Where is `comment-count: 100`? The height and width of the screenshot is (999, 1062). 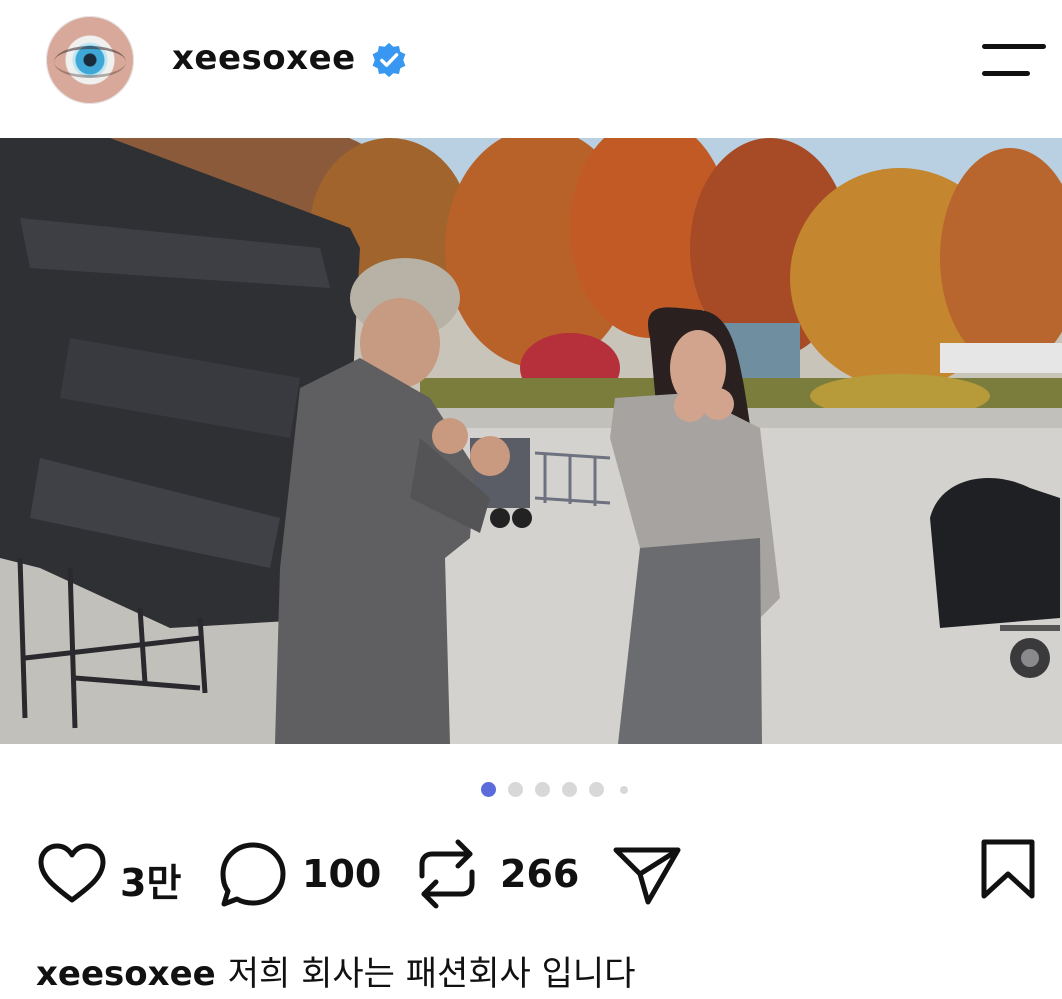
comment-count: 100 is located at coordinates (341, 874).